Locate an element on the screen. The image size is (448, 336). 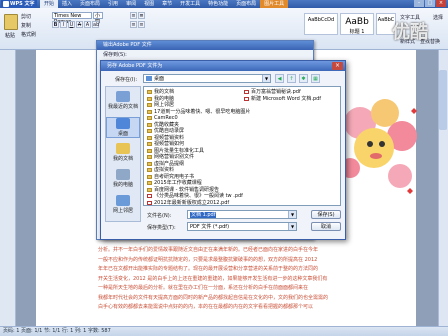
style-heading-1: AaBb 标题 1 is located at coordinates (357, 24).